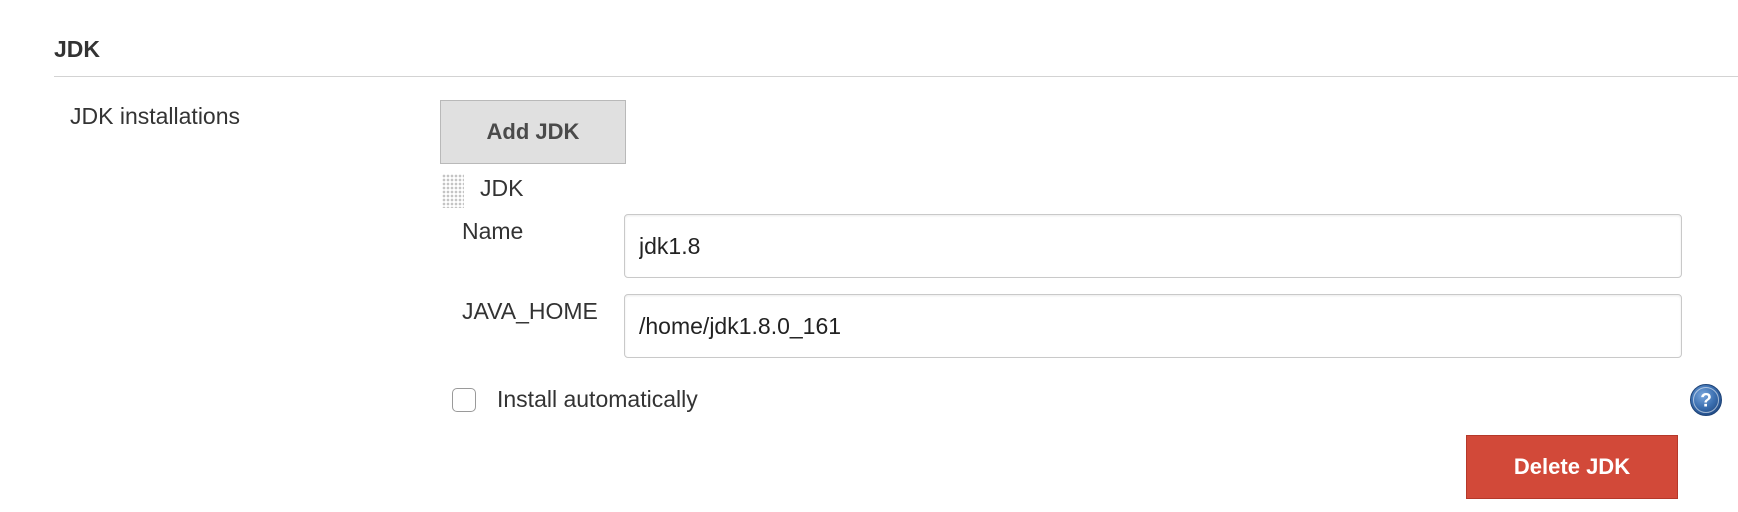 This screenshot has width=1738, height=512. I want to click on section-title: JDK, so click(77, 49).